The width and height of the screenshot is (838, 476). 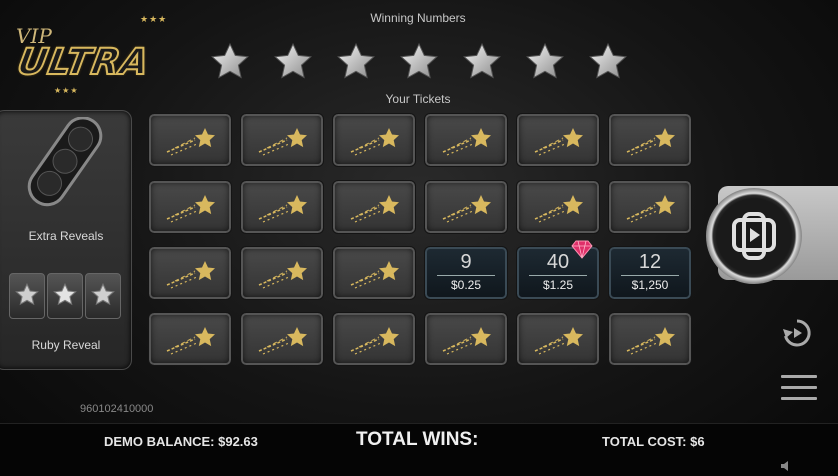 What do you see at coordinates (653, 441) in the screenshot?
I see `total-cost: TOTAL COST: $6` at bounding box center [653, 441].